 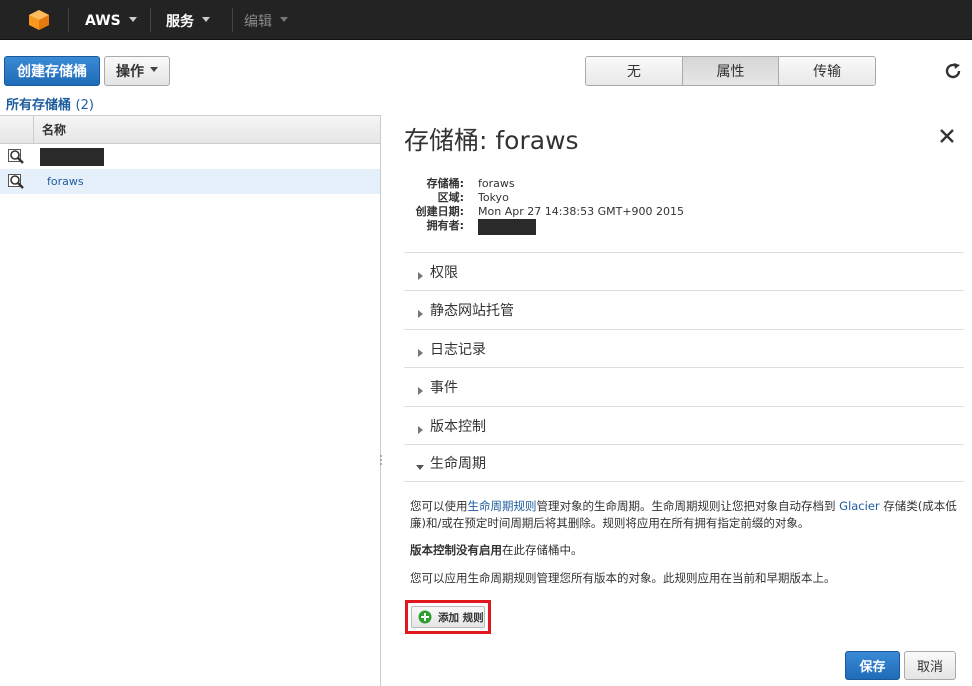 I want to click on section-label: 生命周期, so click(x=458, y=464).